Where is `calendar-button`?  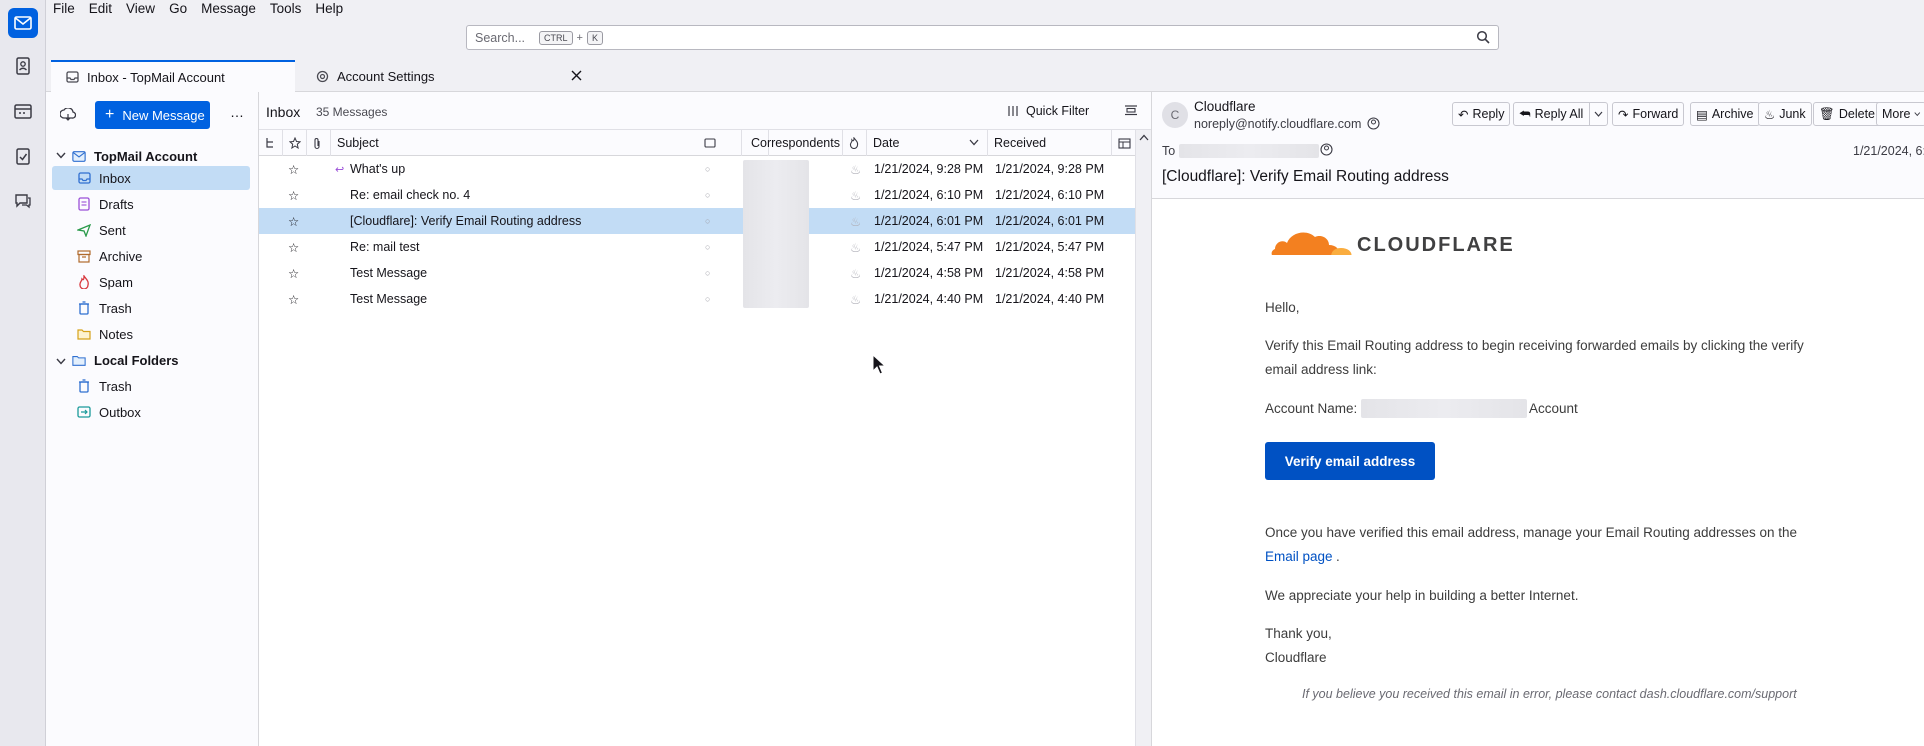 calendar-button is located at coordinates (23, 111).